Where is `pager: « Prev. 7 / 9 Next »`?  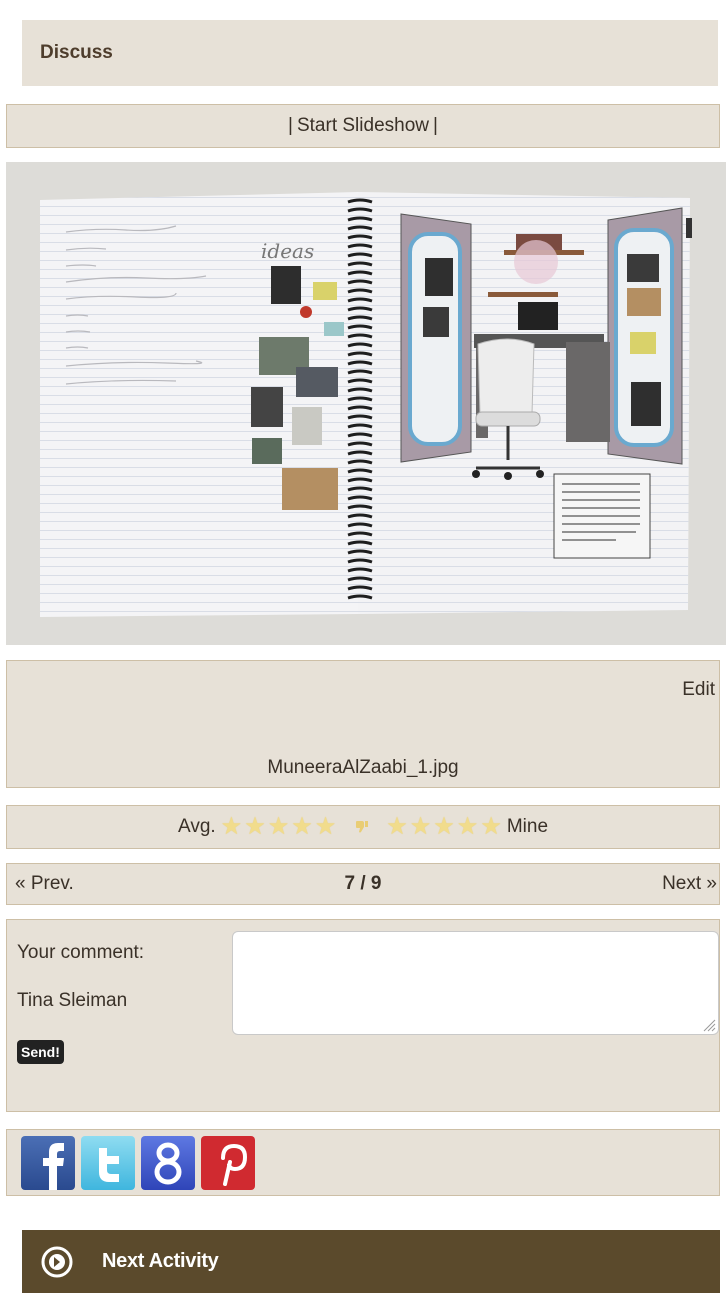
pager: « Prev. 7 / 9 Next » is located at coordinates (363, 884).